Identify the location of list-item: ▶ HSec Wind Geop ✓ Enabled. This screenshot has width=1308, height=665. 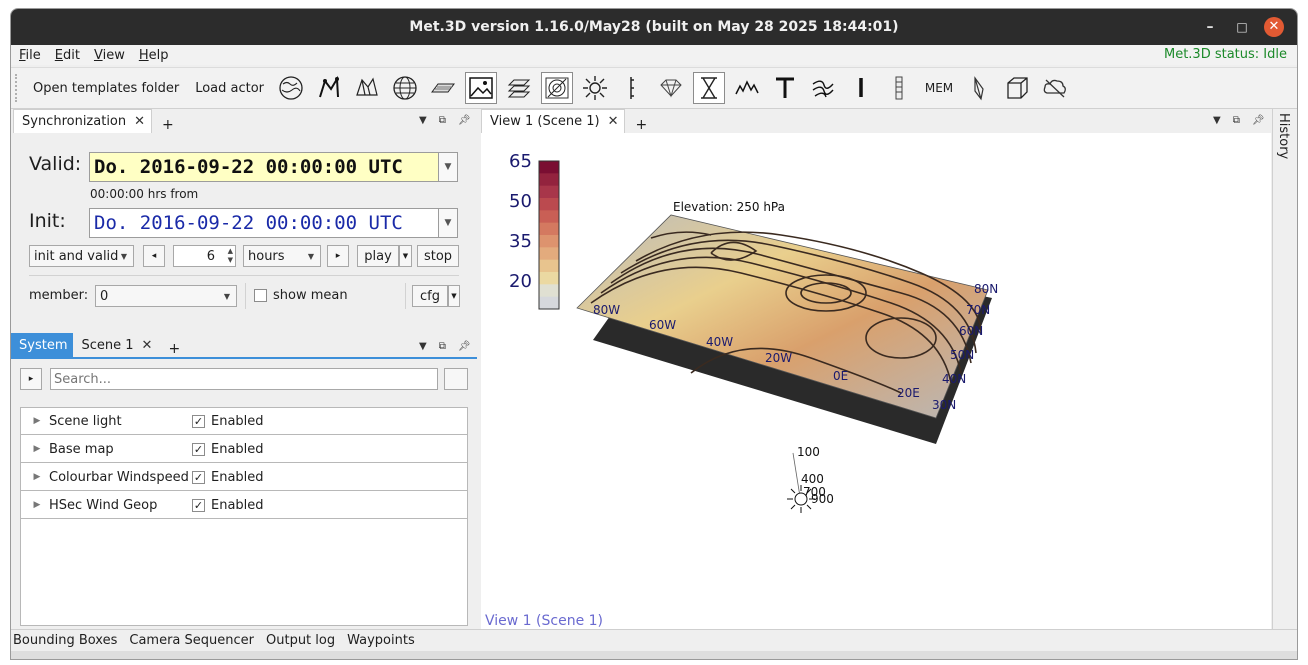
(244, 505).